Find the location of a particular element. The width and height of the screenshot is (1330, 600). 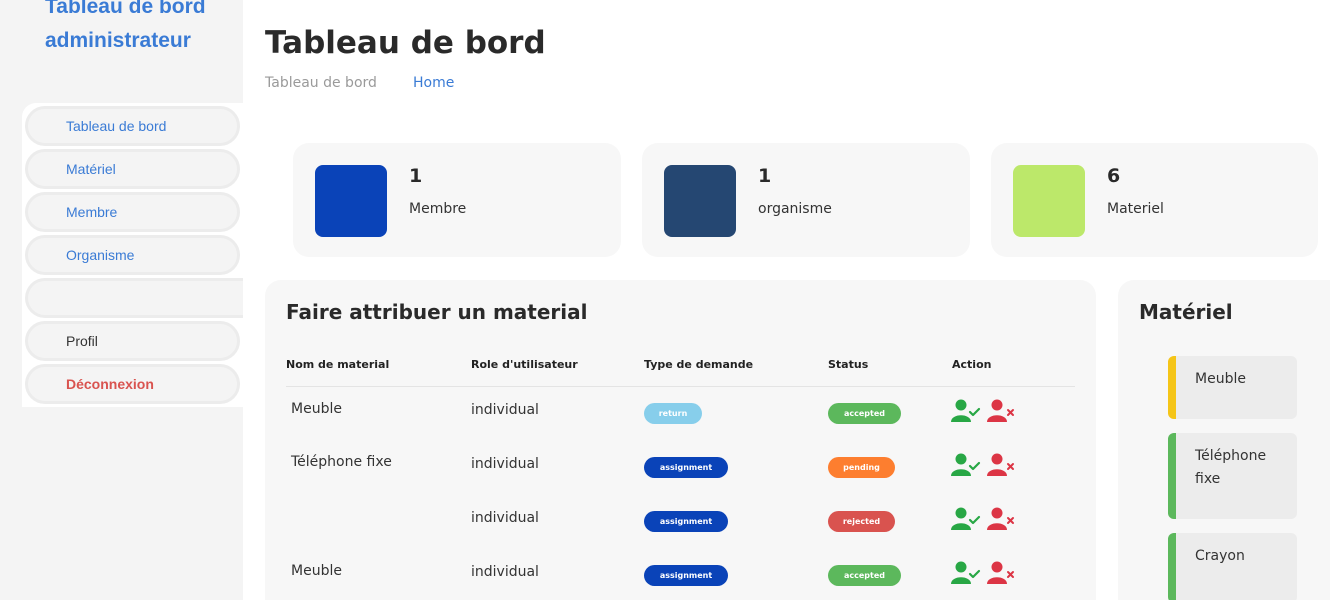

column-header-type: Type de demande is located at coordinates (699, 364).